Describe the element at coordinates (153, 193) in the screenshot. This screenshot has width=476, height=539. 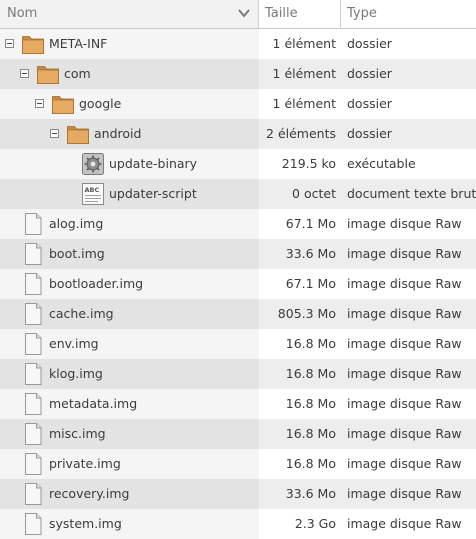
I see `file-name: updater-script` at that location.